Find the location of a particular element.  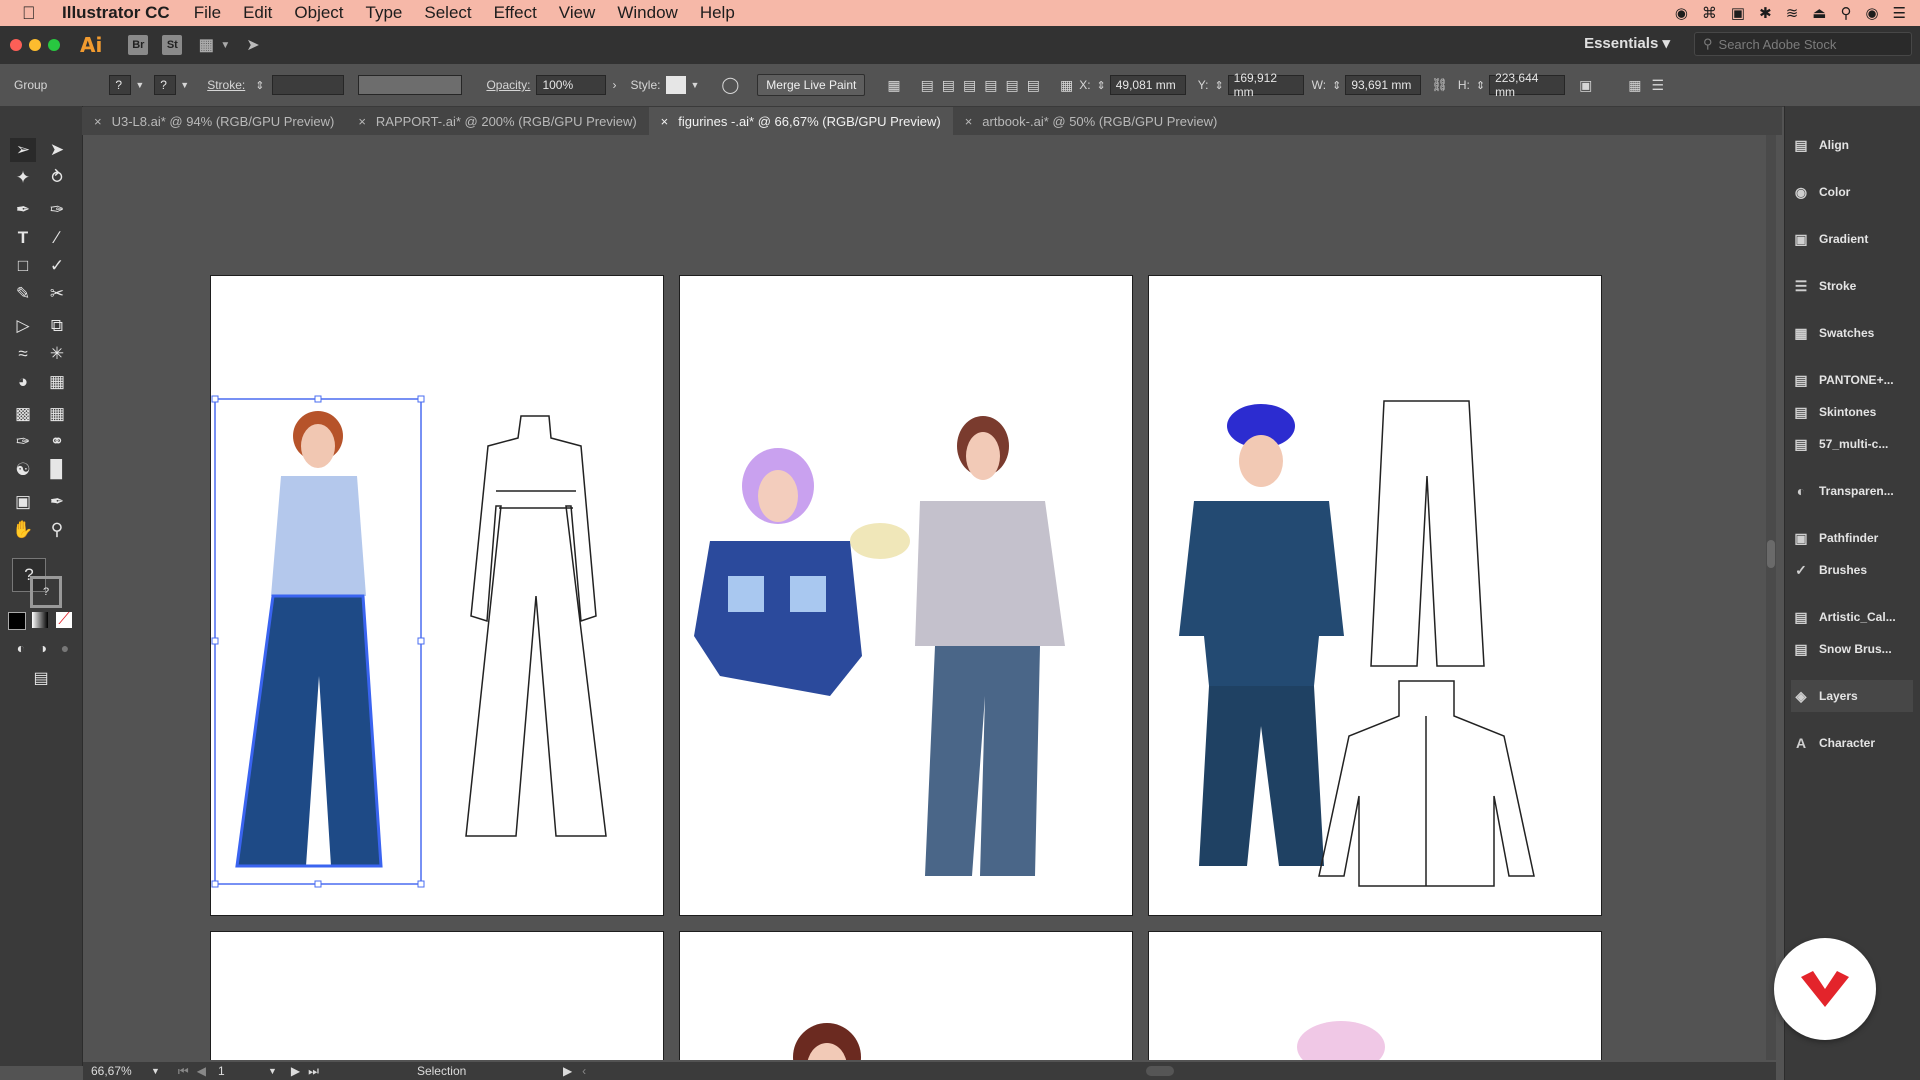

artboard-tool-icon: ▣ is located at coordinates (23, 502).